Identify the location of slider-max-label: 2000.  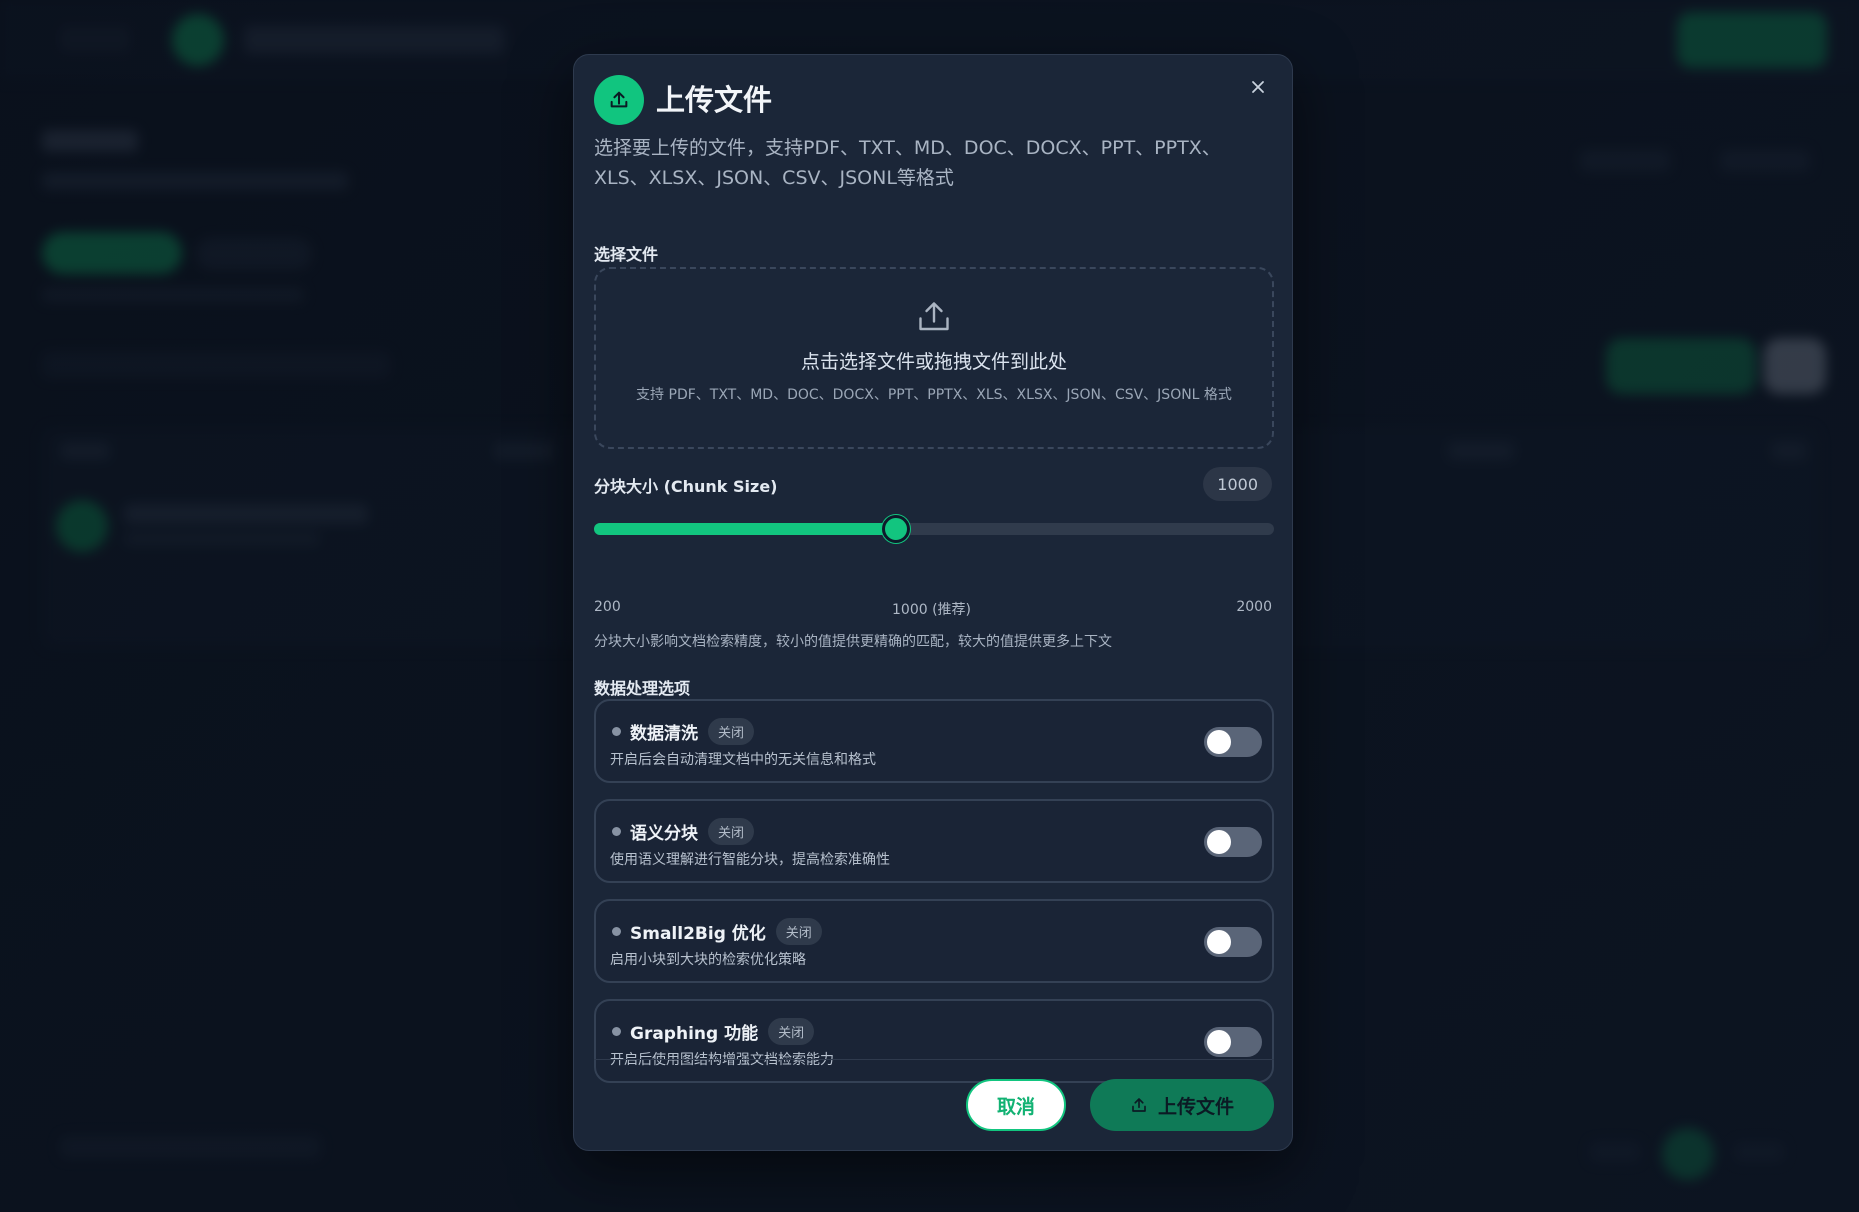
(1254, 607).